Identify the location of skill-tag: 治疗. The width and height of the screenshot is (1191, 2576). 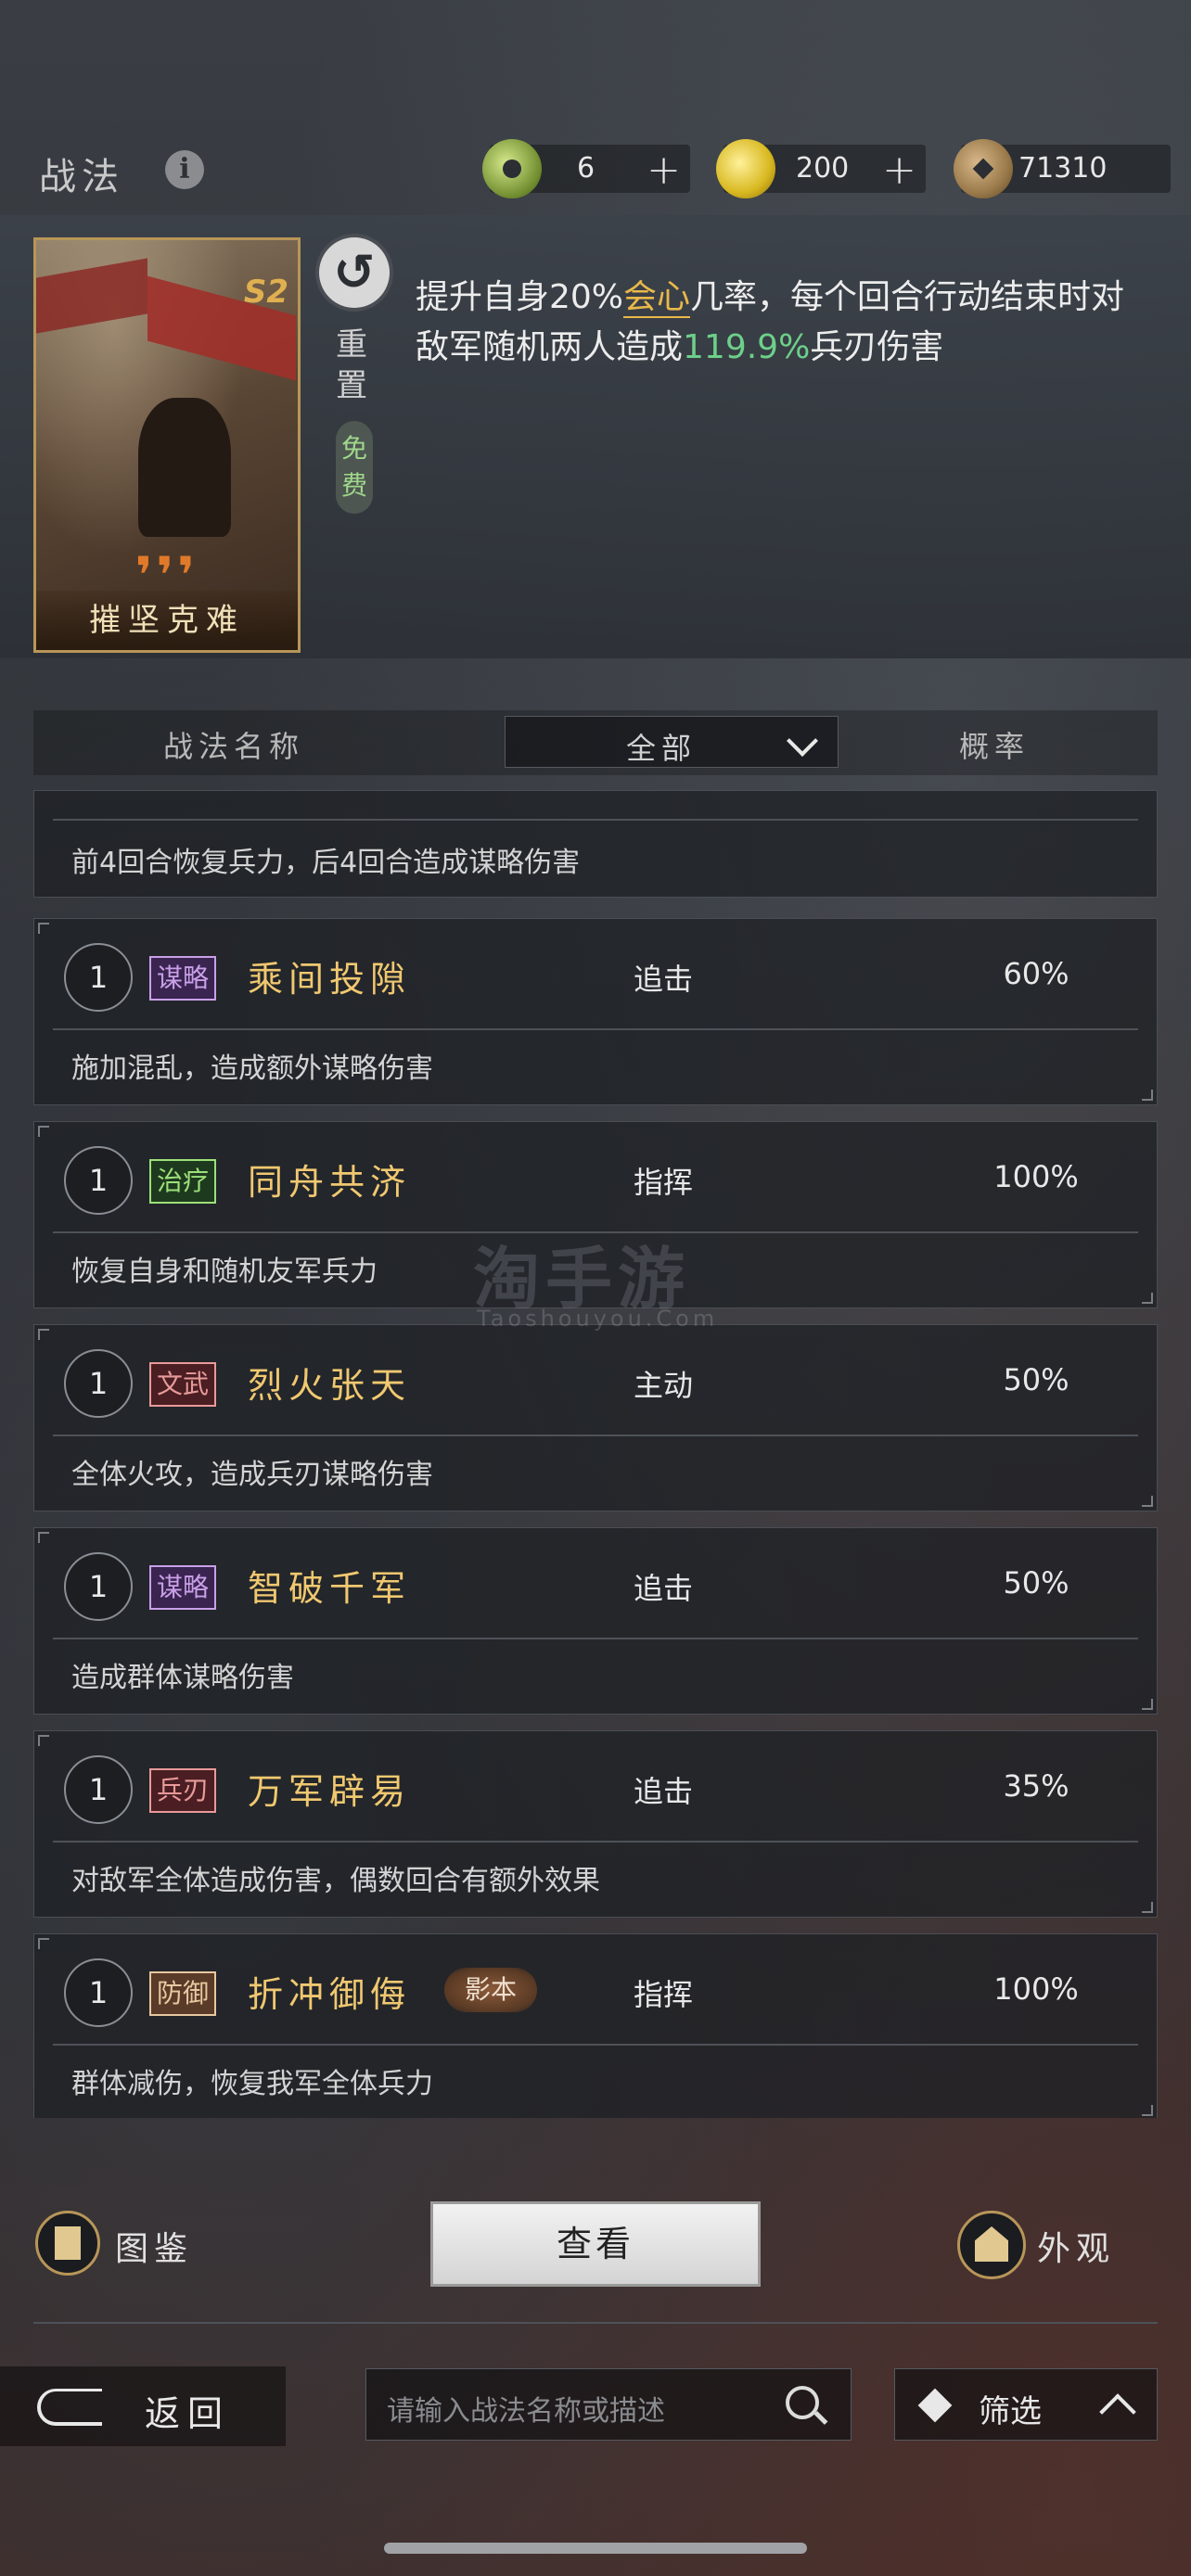
(183, 1182).